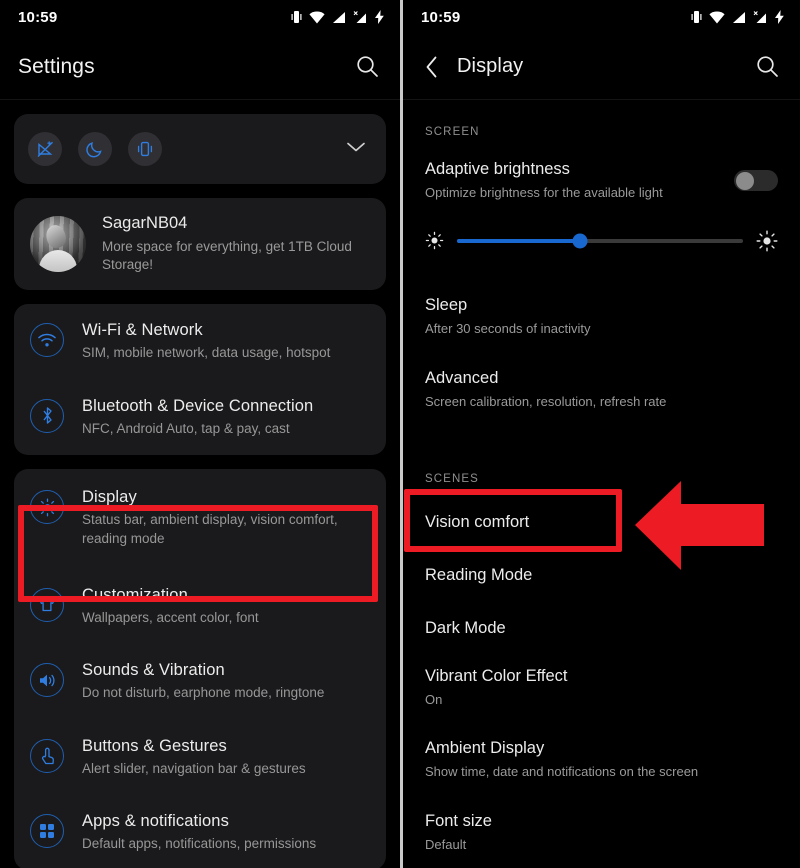 Image resolution: width=800 pixels, height=868 pixels. Describe the element at coordinates (200, 67) in the screenshot. I see `settings-app-bar: Settings` at that location.